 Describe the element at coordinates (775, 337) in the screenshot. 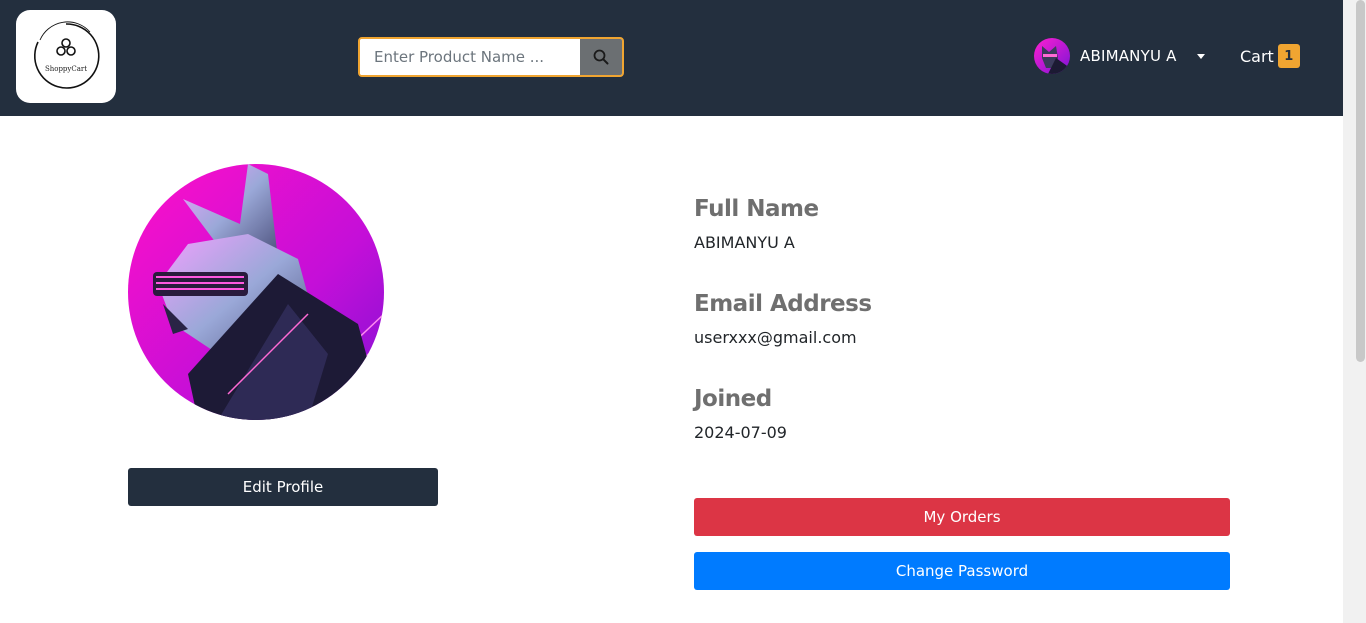

I see `email-value: userxxx@gmail.com` at that location.